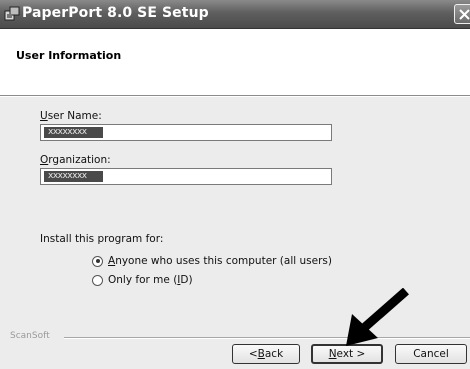 The height and width of the screenshot is (369, 470). What do you see at coordinates (97, 261) in the screenshot?
I see `radio-button-selected` at bounding box center [97, 261].